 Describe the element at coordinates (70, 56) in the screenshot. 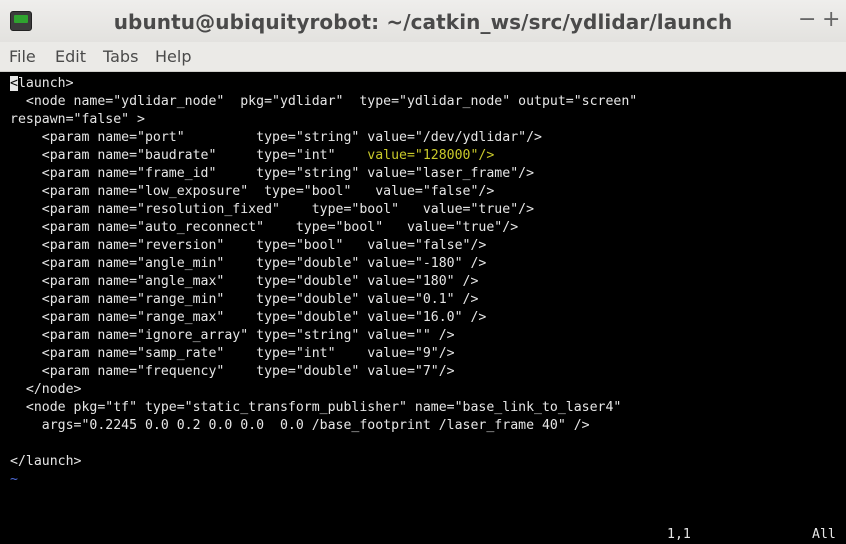

I see `menu-edit: Edit` at that location.